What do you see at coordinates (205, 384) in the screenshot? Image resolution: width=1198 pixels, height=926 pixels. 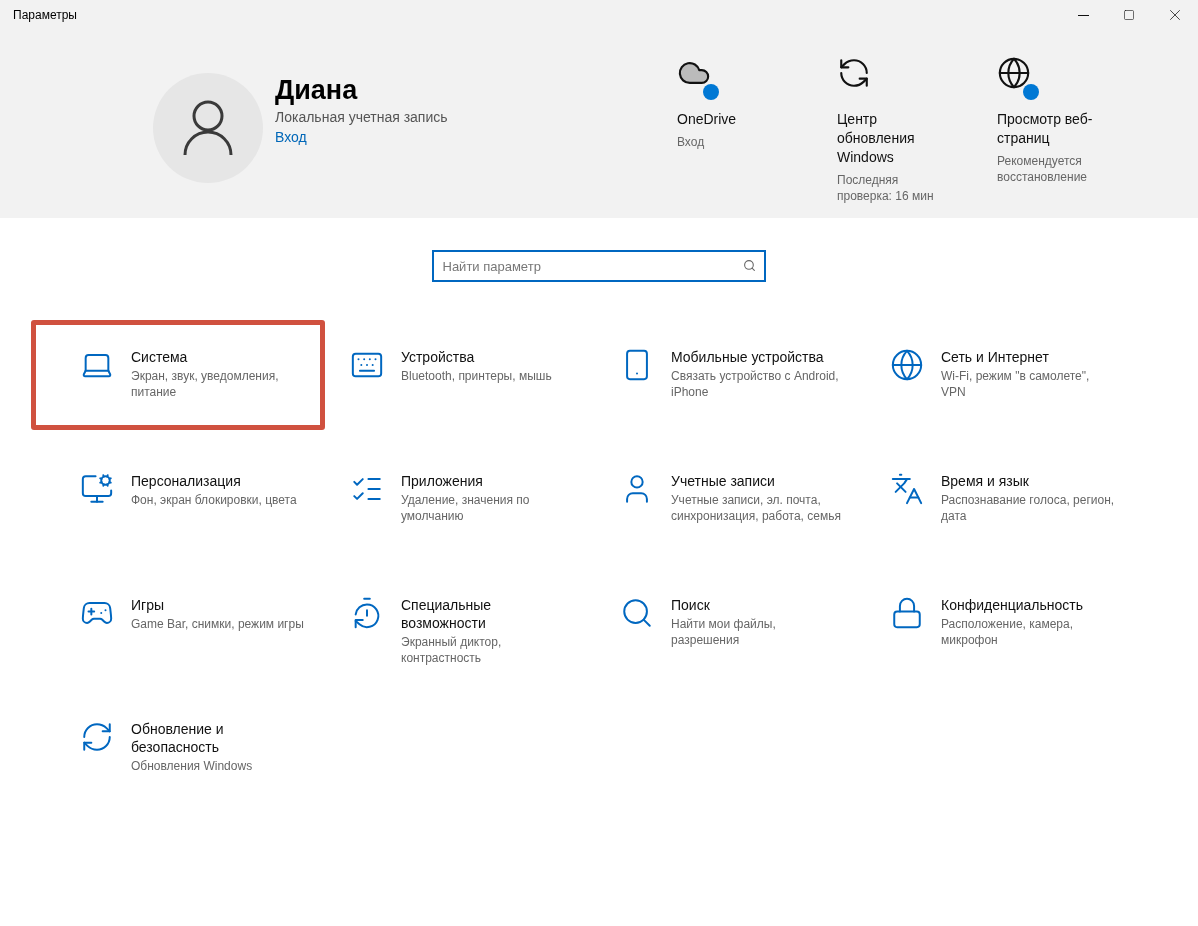 I see `category-description: Экран, звук, уведомления, питание` at bounding box center [205, 384].